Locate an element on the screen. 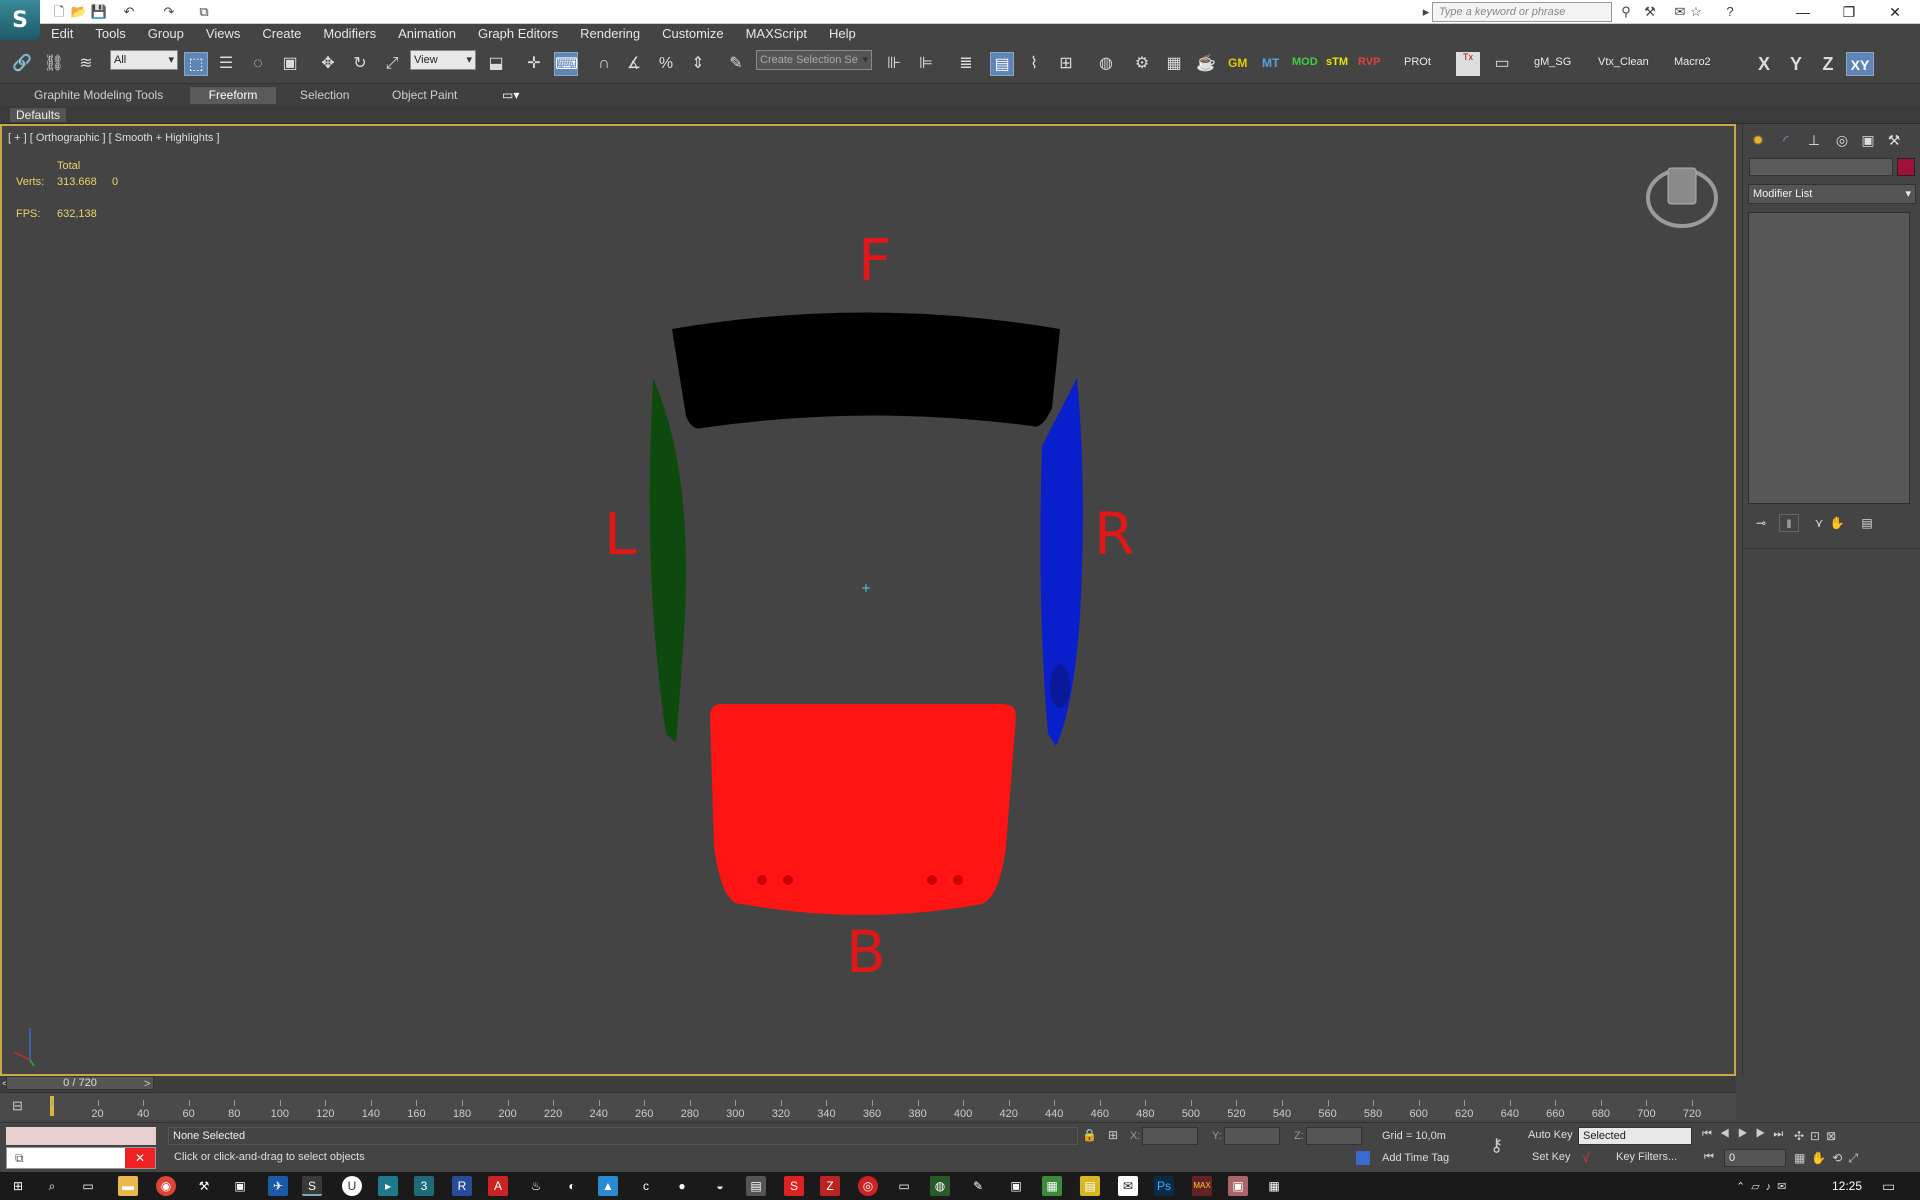 This screenshot has height=1200, width=1920. cmd-icon: ▣ is located at coordinates (240, 1186).